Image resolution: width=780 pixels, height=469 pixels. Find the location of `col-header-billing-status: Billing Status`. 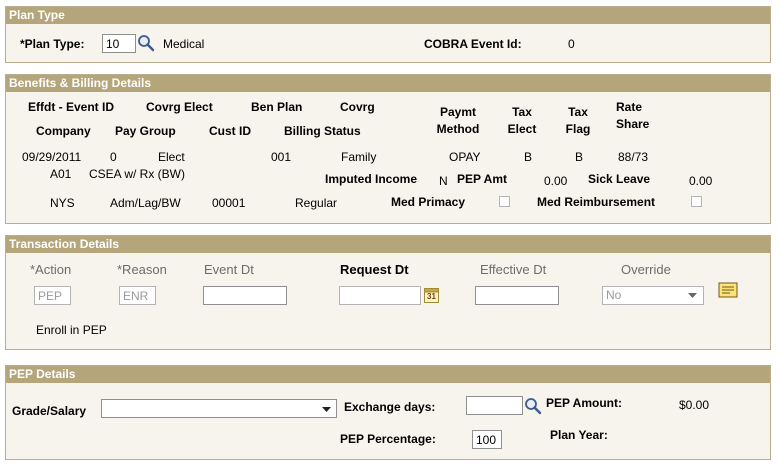

col-header-billing-status: Billing Status is located at coordinates (322, 131).